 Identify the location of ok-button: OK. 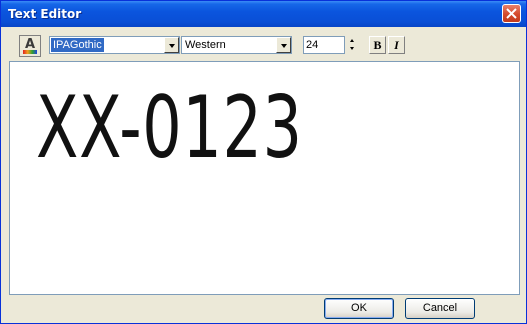
(359, 308).